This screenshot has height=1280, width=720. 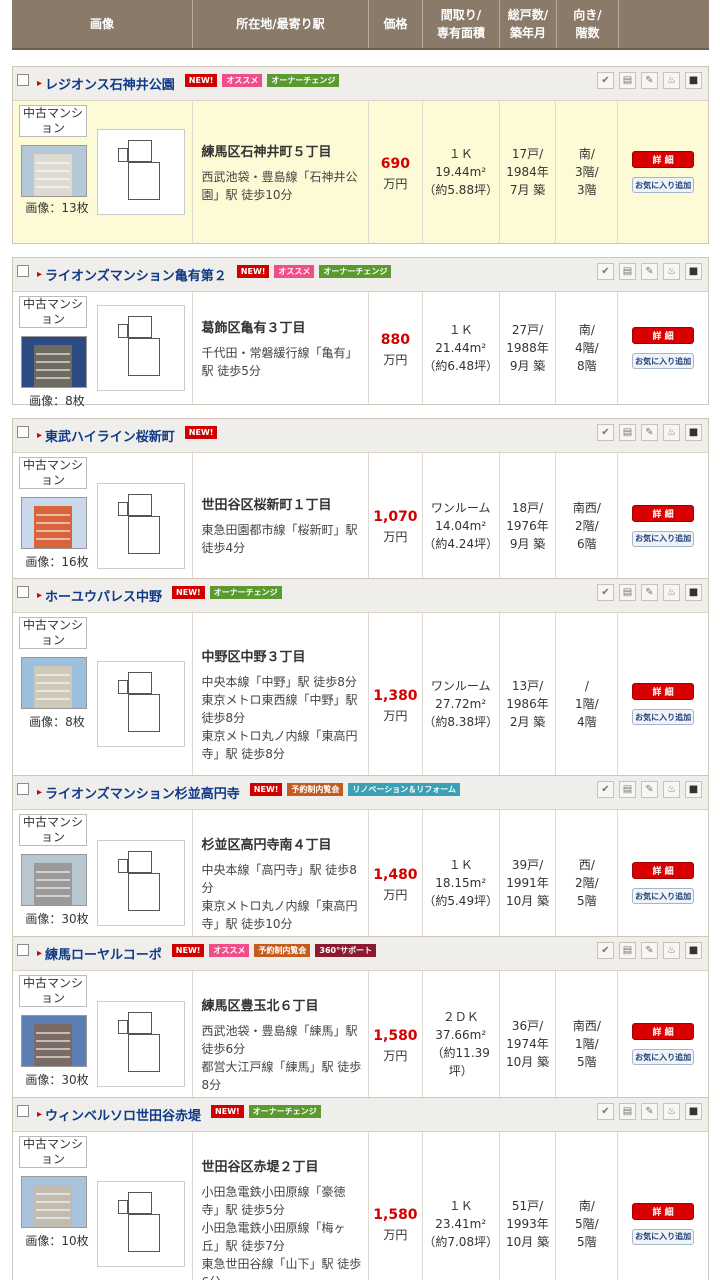 I want to click on tsubo-area: （約11.39坪）, so click(x=460, y=1062).